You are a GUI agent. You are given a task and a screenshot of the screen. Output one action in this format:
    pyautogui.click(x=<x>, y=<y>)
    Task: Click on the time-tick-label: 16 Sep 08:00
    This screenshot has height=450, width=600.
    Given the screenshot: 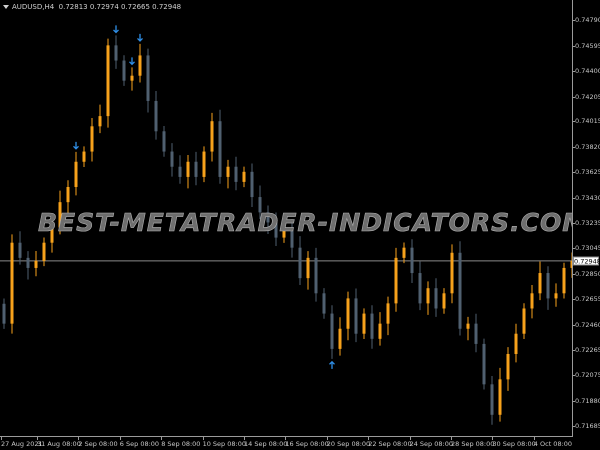 What is the action you would take?
    pyautogui.click(x=307, y=442)
    